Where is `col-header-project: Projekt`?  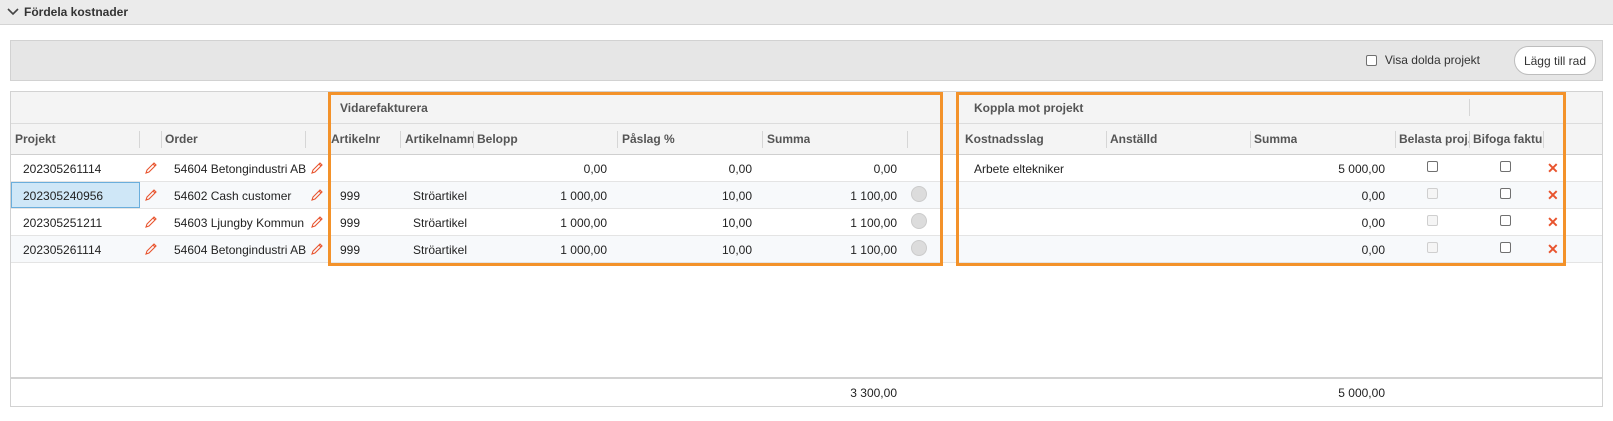
col-header-project: Projekt is located at coordinates (35, 139).